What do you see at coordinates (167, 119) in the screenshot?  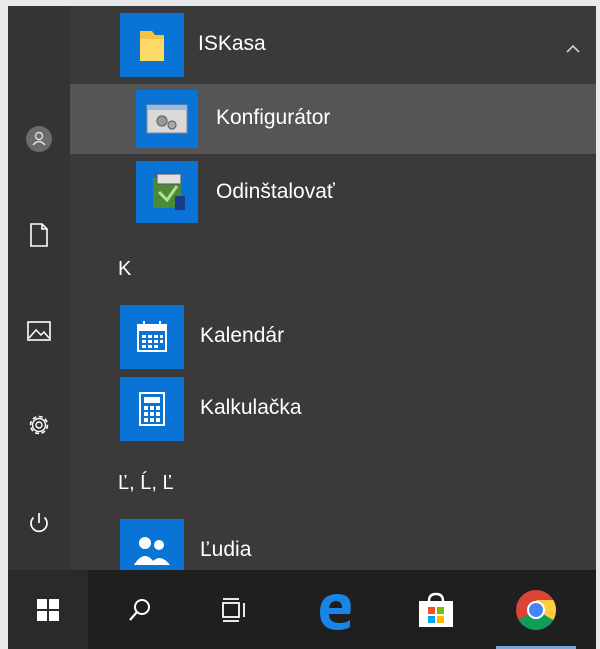 I see `configurator-icon` at bounding box center [167, 119].